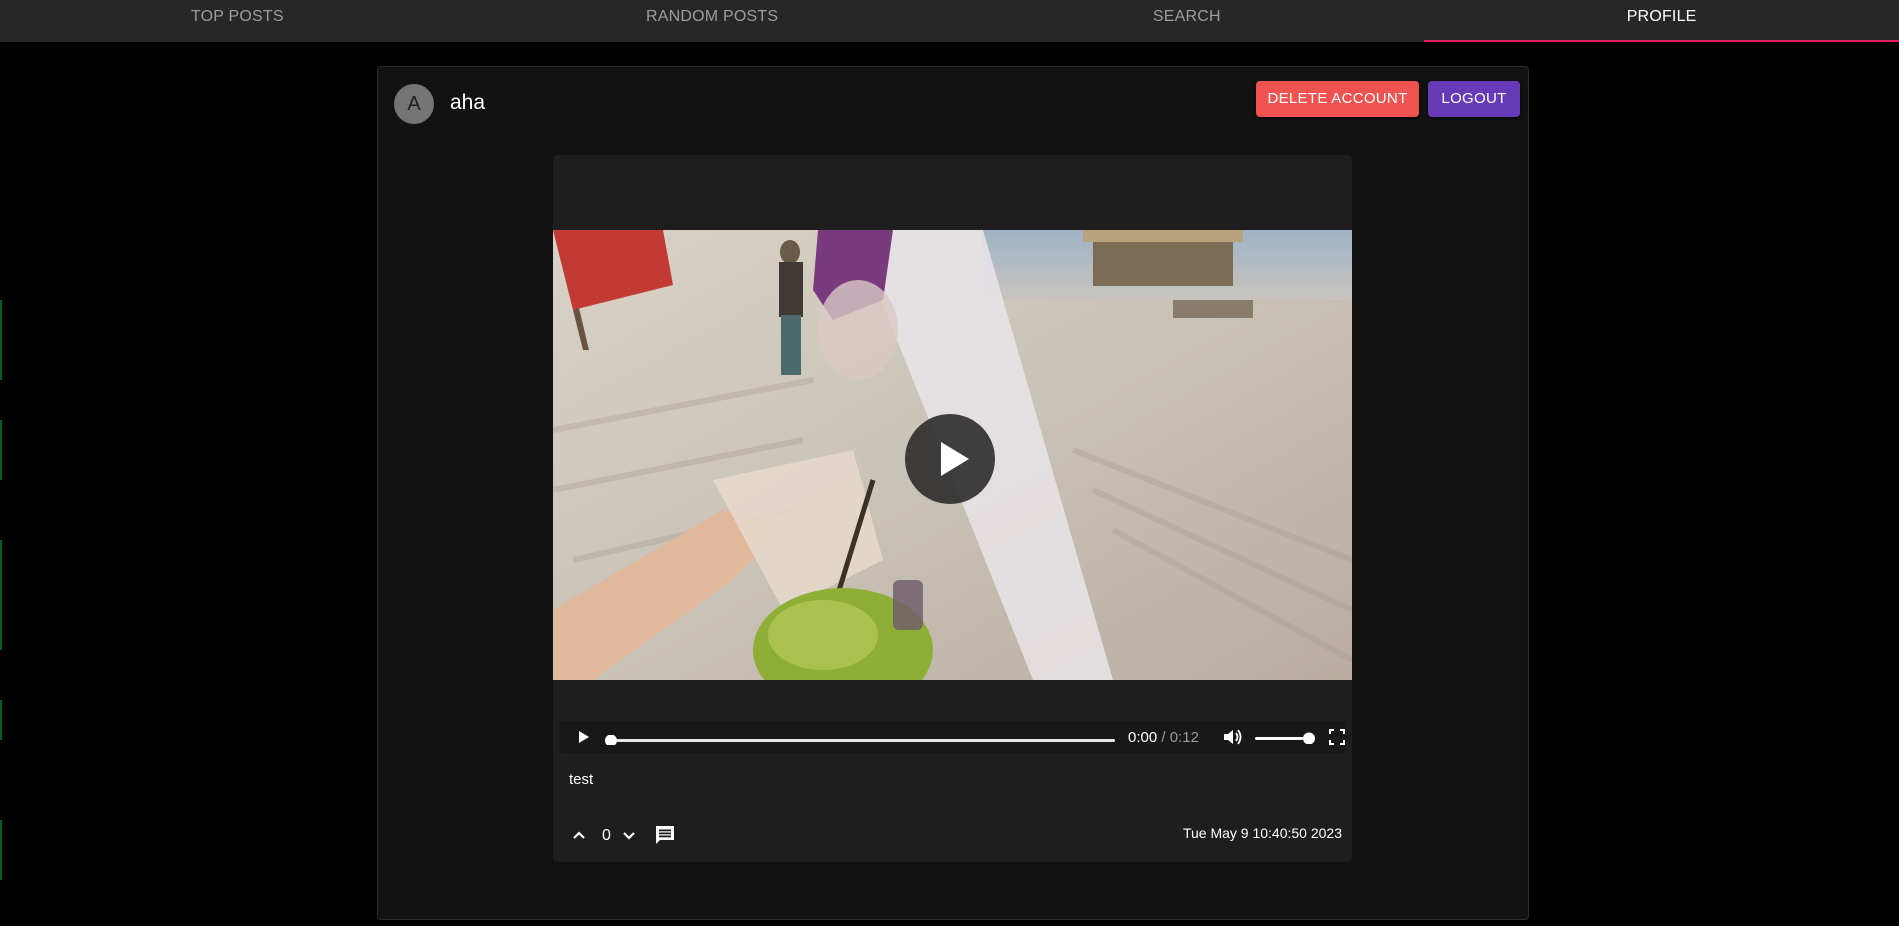 The width and height of the screenshot is (1899, 926). What do you see at coordinates (1184, 737) in the screenshot?
I see `duration: 0:12` at bounding box center [1184, 737].